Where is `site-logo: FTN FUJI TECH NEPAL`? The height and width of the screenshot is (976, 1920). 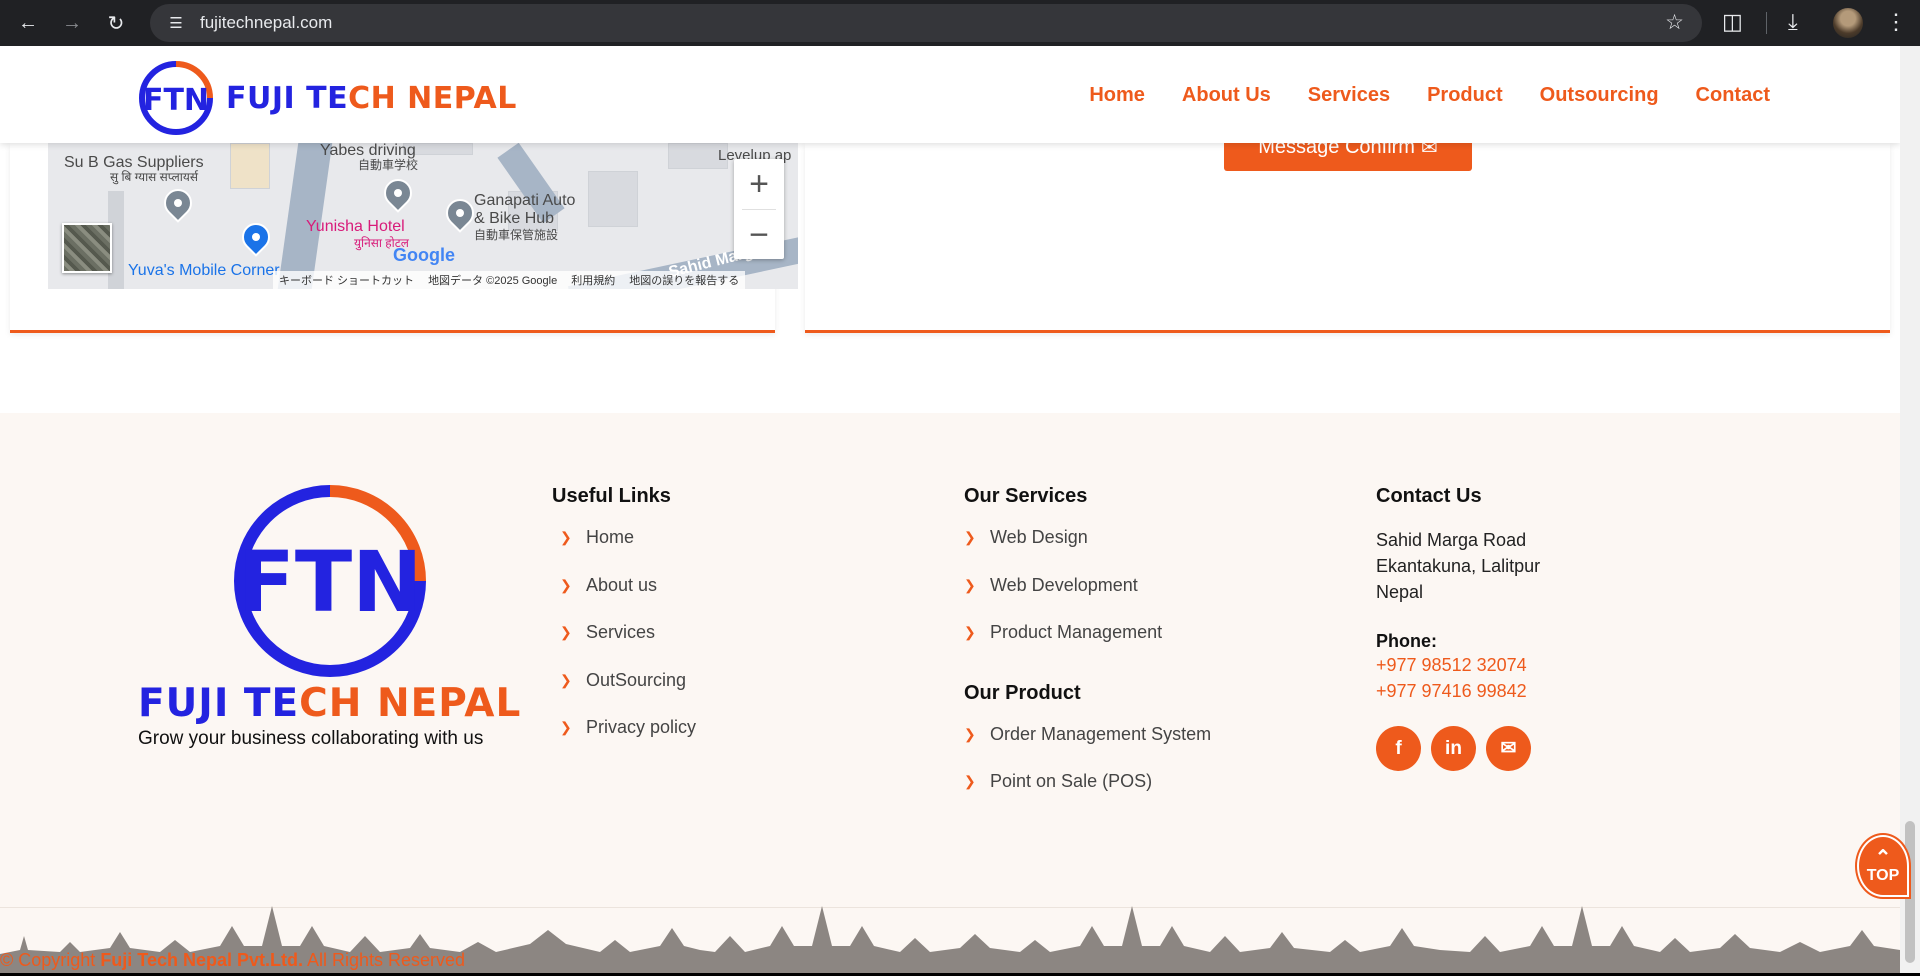 site-logo: FTN FUJI TECH NEPAL is located at coordinates (327, 98).